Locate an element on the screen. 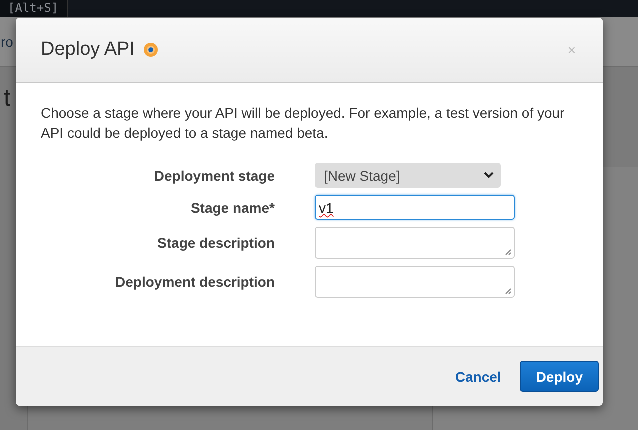 The image size is (638, 430). chevron-down-icon is located at coordinates (489, 175).